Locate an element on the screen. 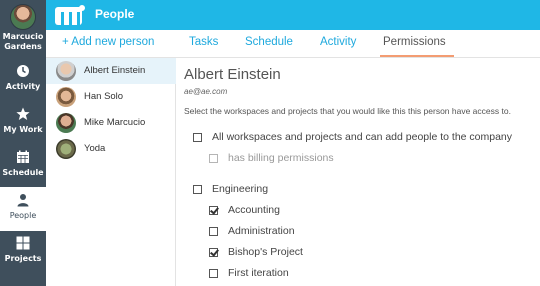 The width and height of the screenshot is (540, 286). star-icon is located at coordinates (23, 113).